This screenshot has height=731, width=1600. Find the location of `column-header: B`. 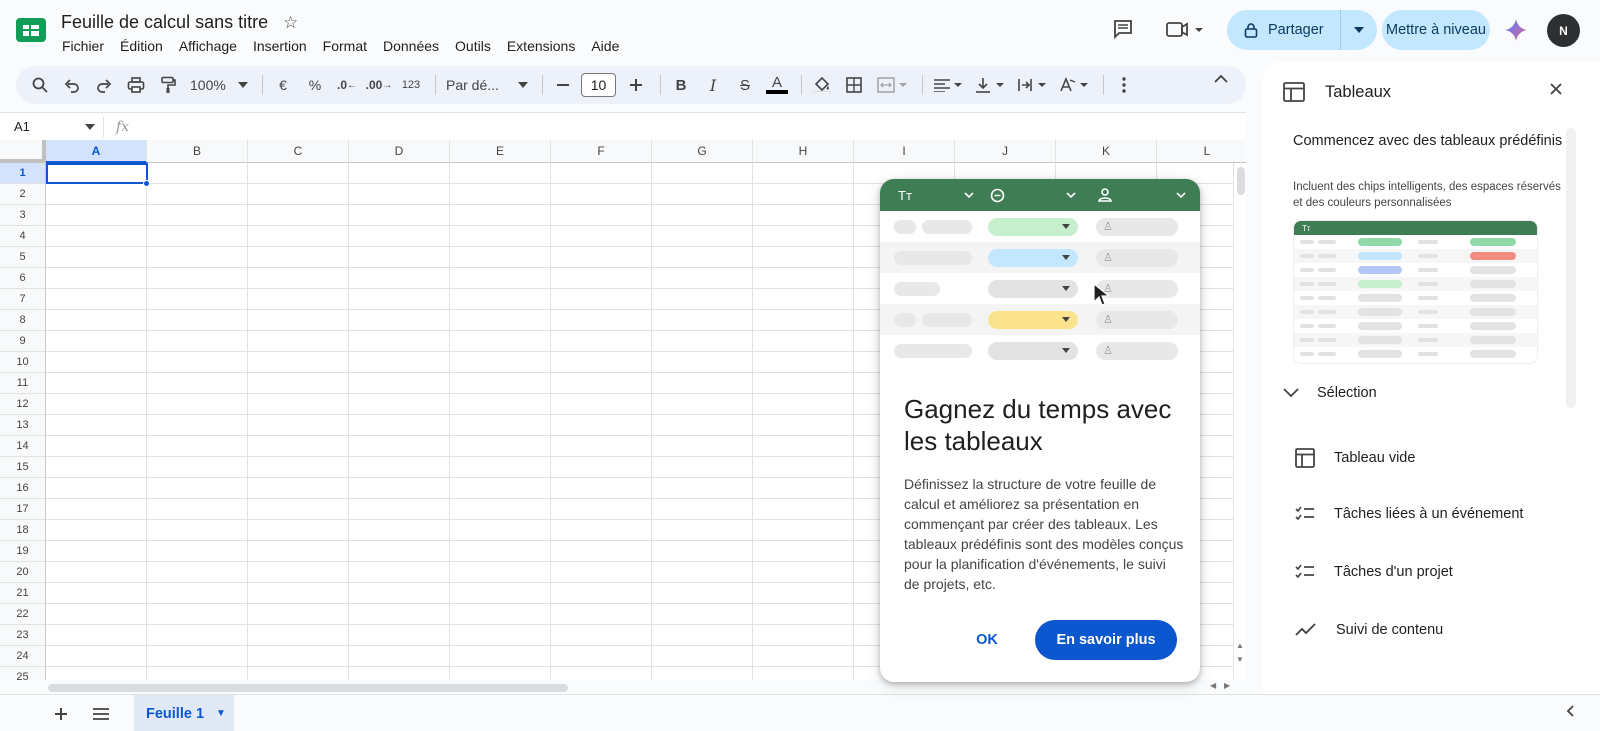

column-header: B is located at coordinates (197, 151).